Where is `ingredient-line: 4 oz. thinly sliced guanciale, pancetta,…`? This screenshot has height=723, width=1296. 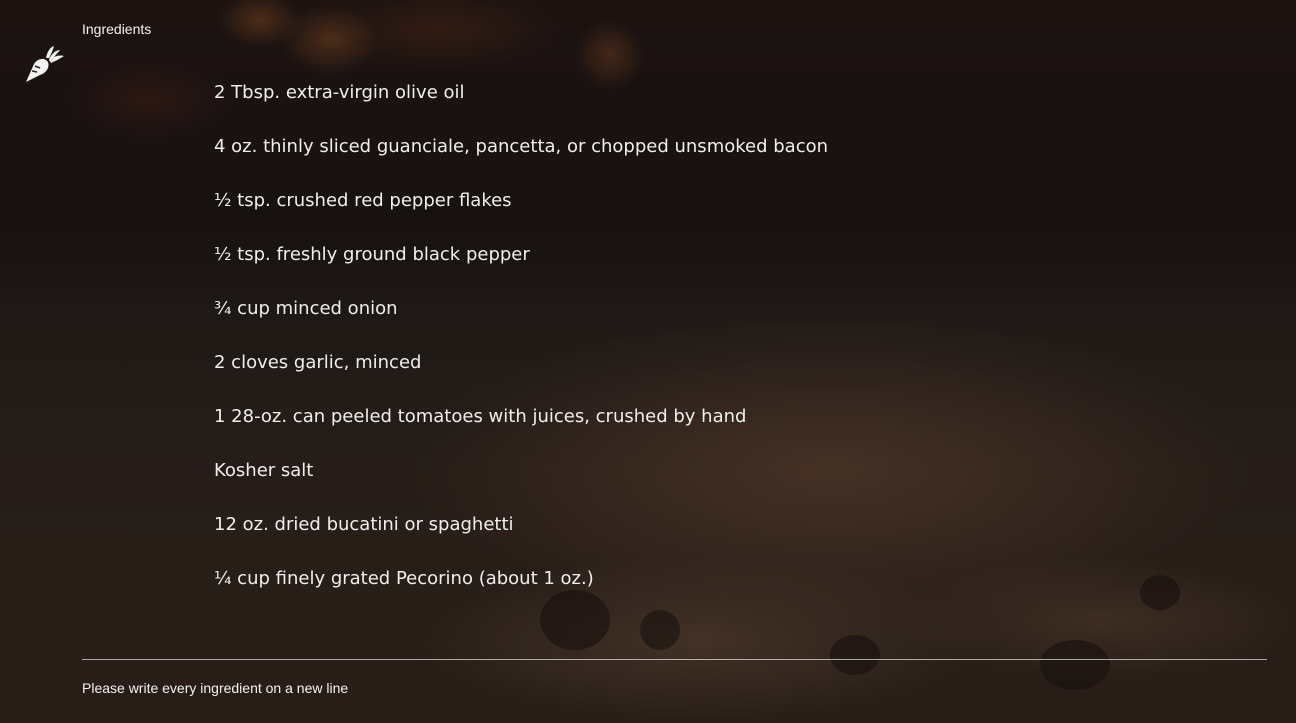
ingredient-line: 4 oz. thinly sliced guanciale, pancetta,… is located at coordinates (714, 161).